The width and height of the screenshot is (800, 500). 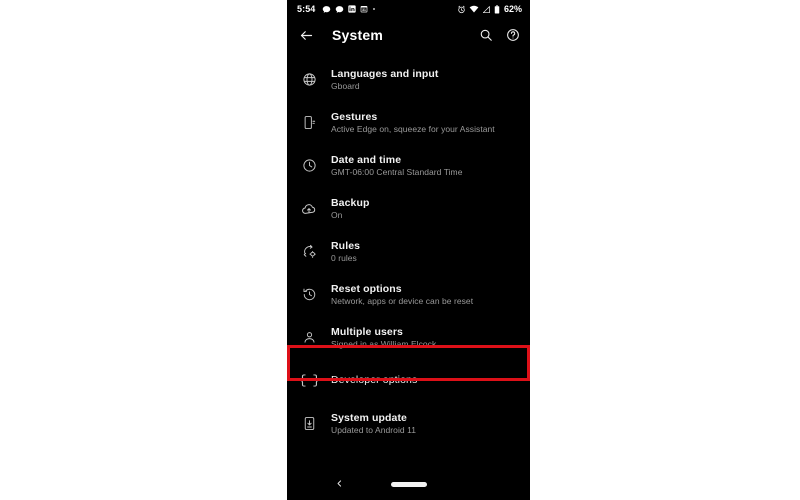 I want to click on battery-icon, so click(x=497, y=9).